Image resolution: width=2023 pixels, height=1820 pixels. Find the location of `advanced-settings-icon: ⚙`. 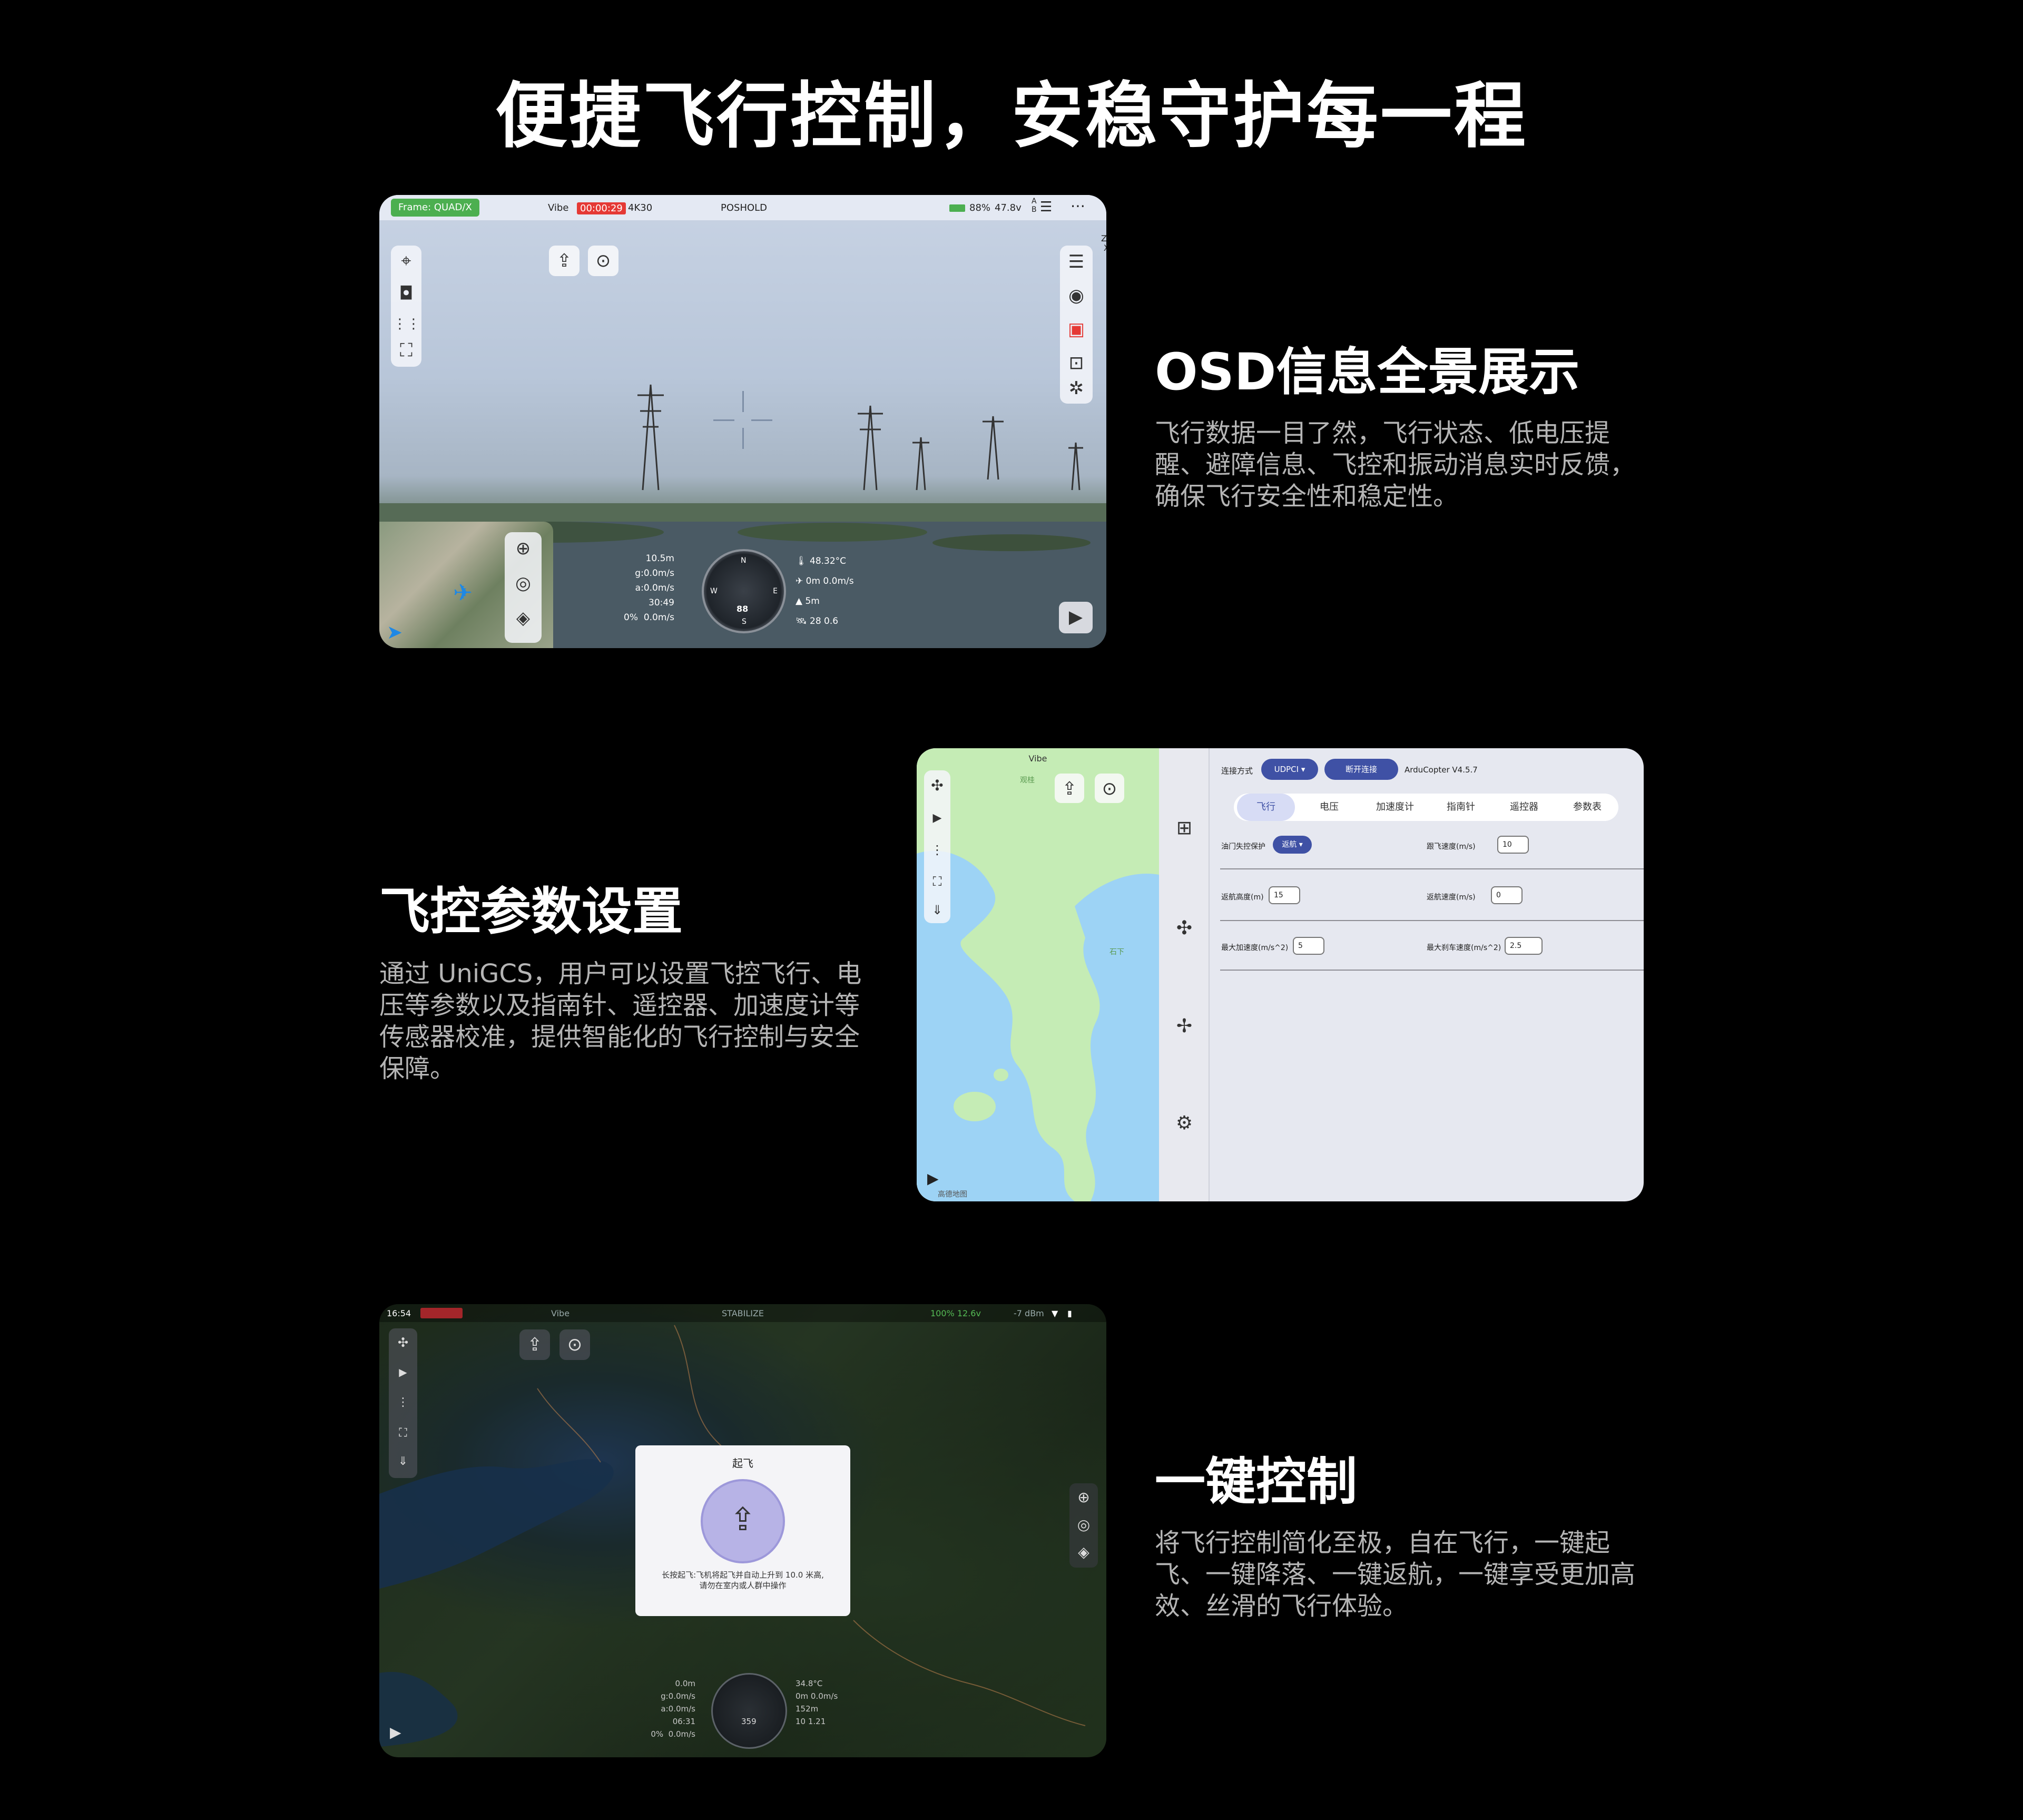

advanced-settings-icon: ⚙ is located at coordinates (1184, 1124).